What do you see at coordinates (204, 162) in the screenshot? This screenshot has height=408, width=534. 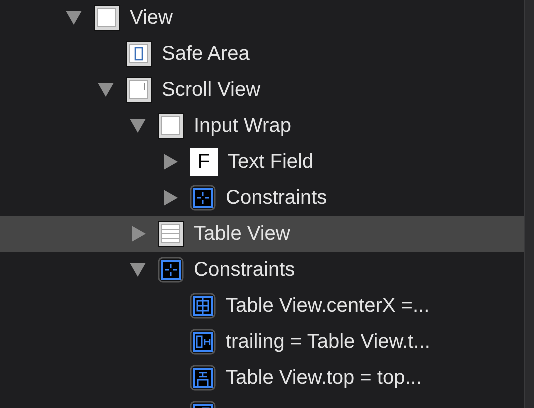 I see `text-field-icon: F` at bounding box center [204, 162].